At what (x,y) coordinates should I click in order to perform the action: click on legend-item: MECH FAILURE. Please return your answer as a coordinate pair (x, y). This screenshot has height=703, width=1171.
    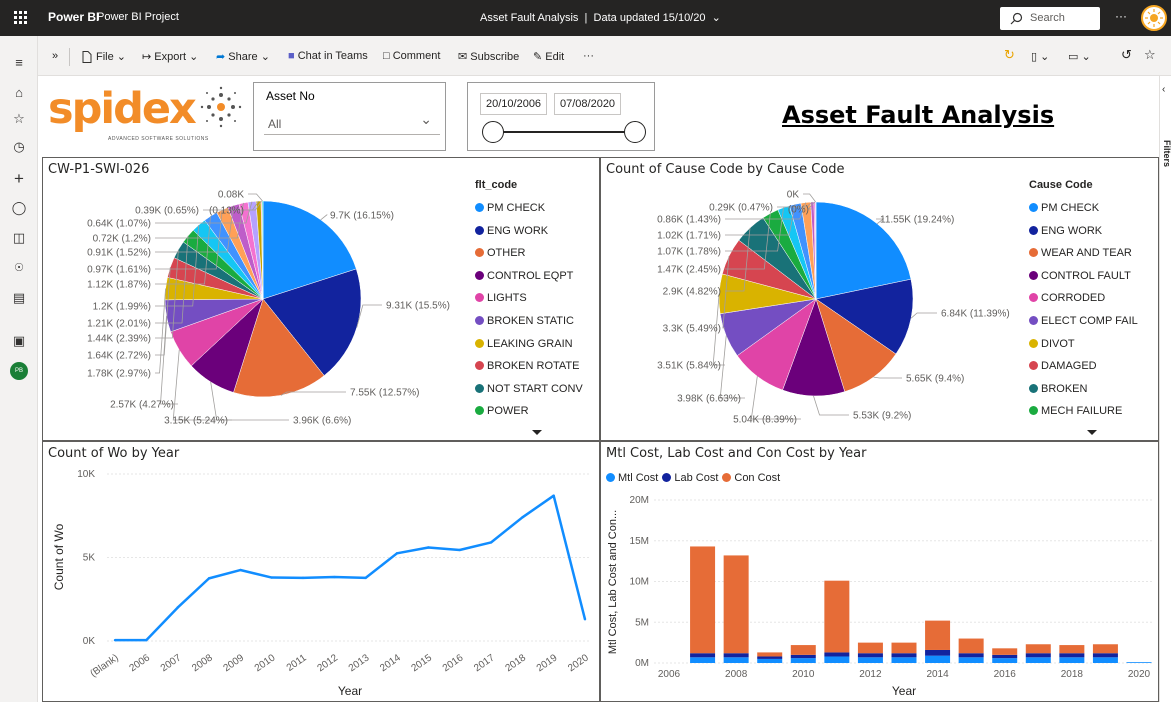
    Looking at the image, I should click on (1083, 411).